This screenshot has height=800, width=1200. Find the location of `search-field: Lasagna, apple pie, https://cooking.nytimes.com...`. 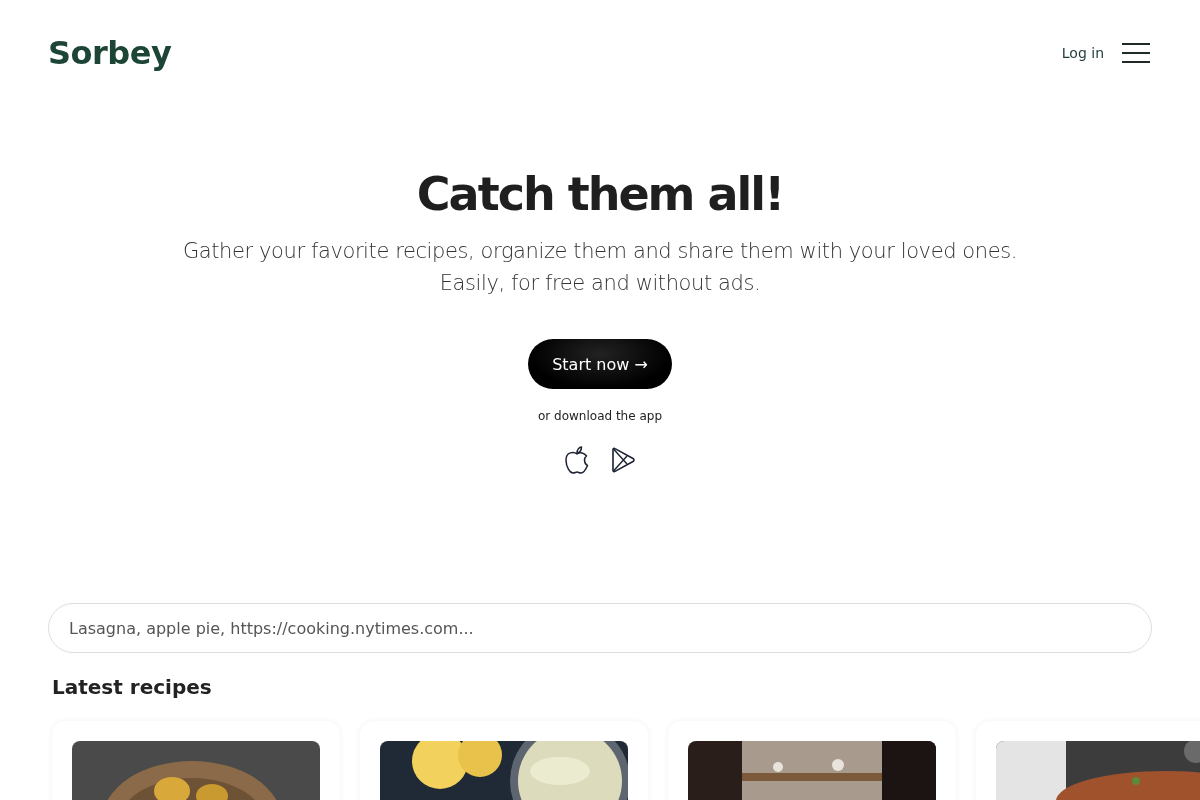

search-field: Lasagna, apple pie, https://cooking.nytimes.com... is located at coordinates (600, 628).